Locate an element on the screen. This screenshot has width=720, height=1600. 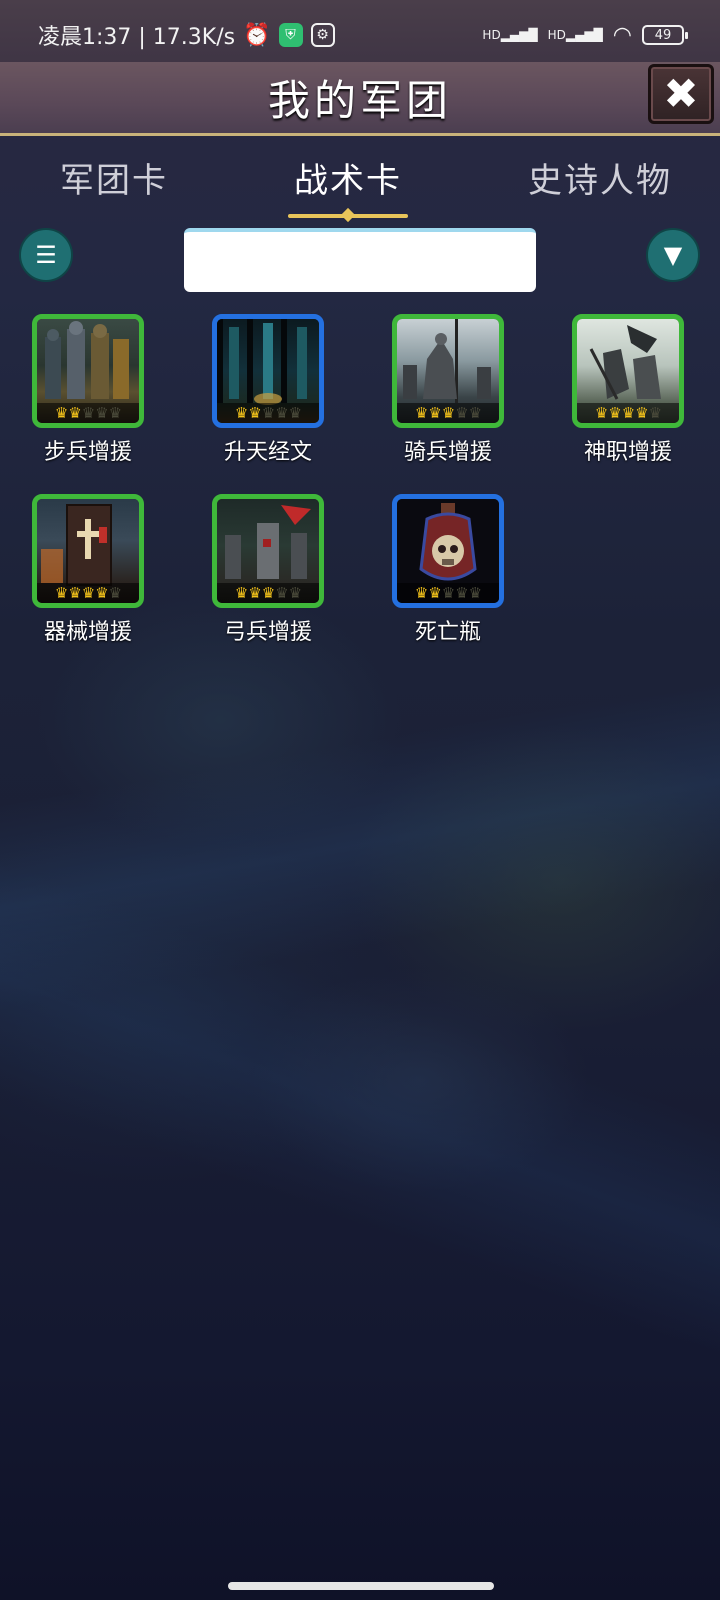
list-menu-button: ☰ is located at coordinates (46, 255).